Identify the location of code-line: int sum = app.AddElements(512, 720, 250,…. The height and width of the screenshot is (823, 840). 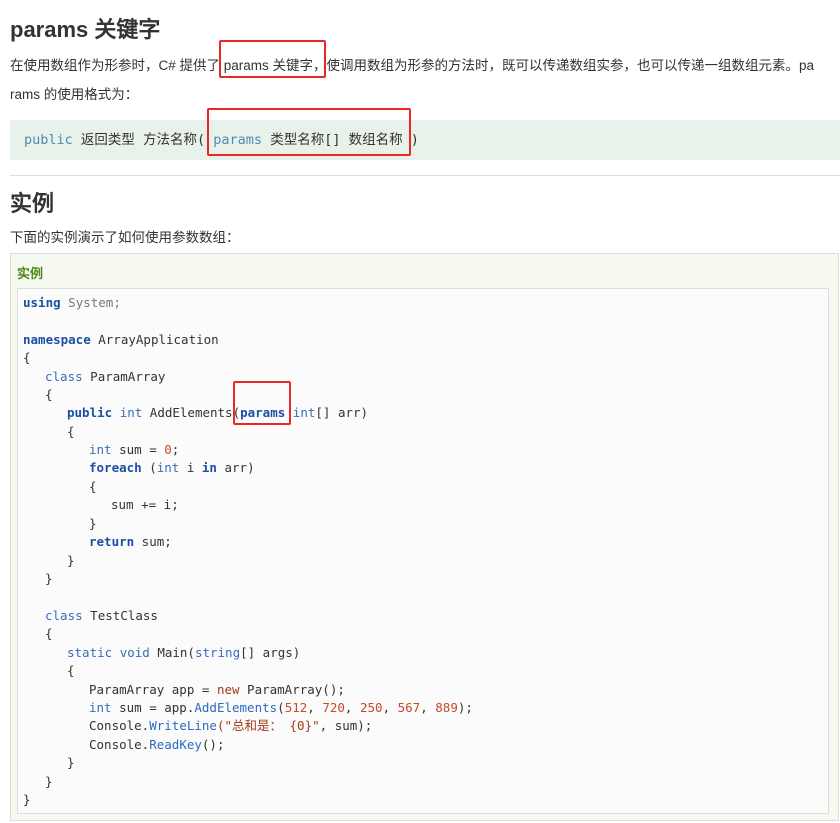
(281, 707).